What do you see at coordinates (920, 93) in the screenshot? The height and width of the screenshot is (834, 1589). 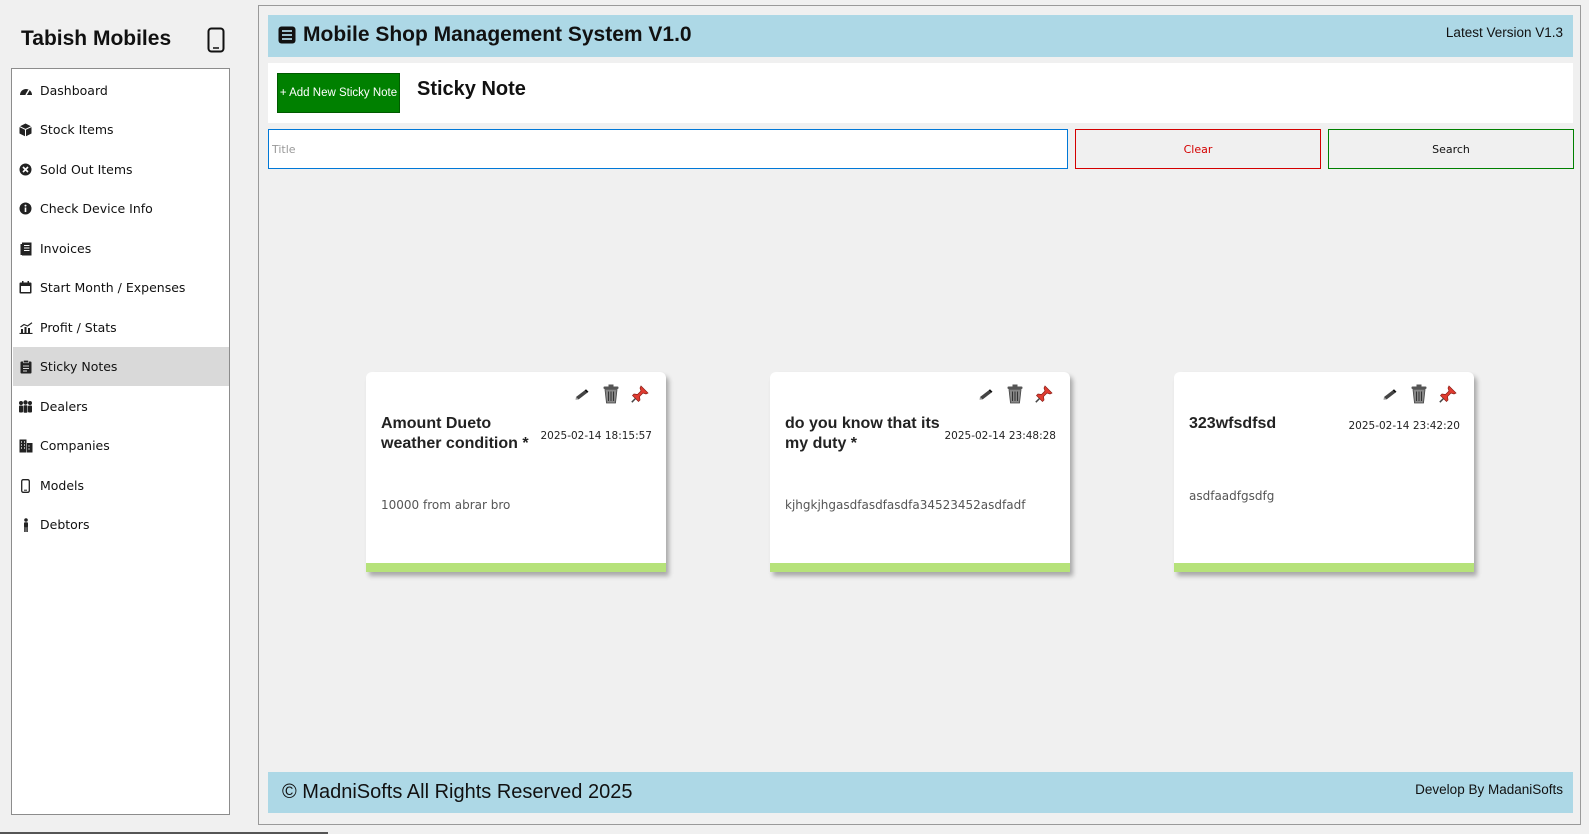 I see `toolbar: + Add New Sticky Note Sticky Note` at bounding box center [920, 93].